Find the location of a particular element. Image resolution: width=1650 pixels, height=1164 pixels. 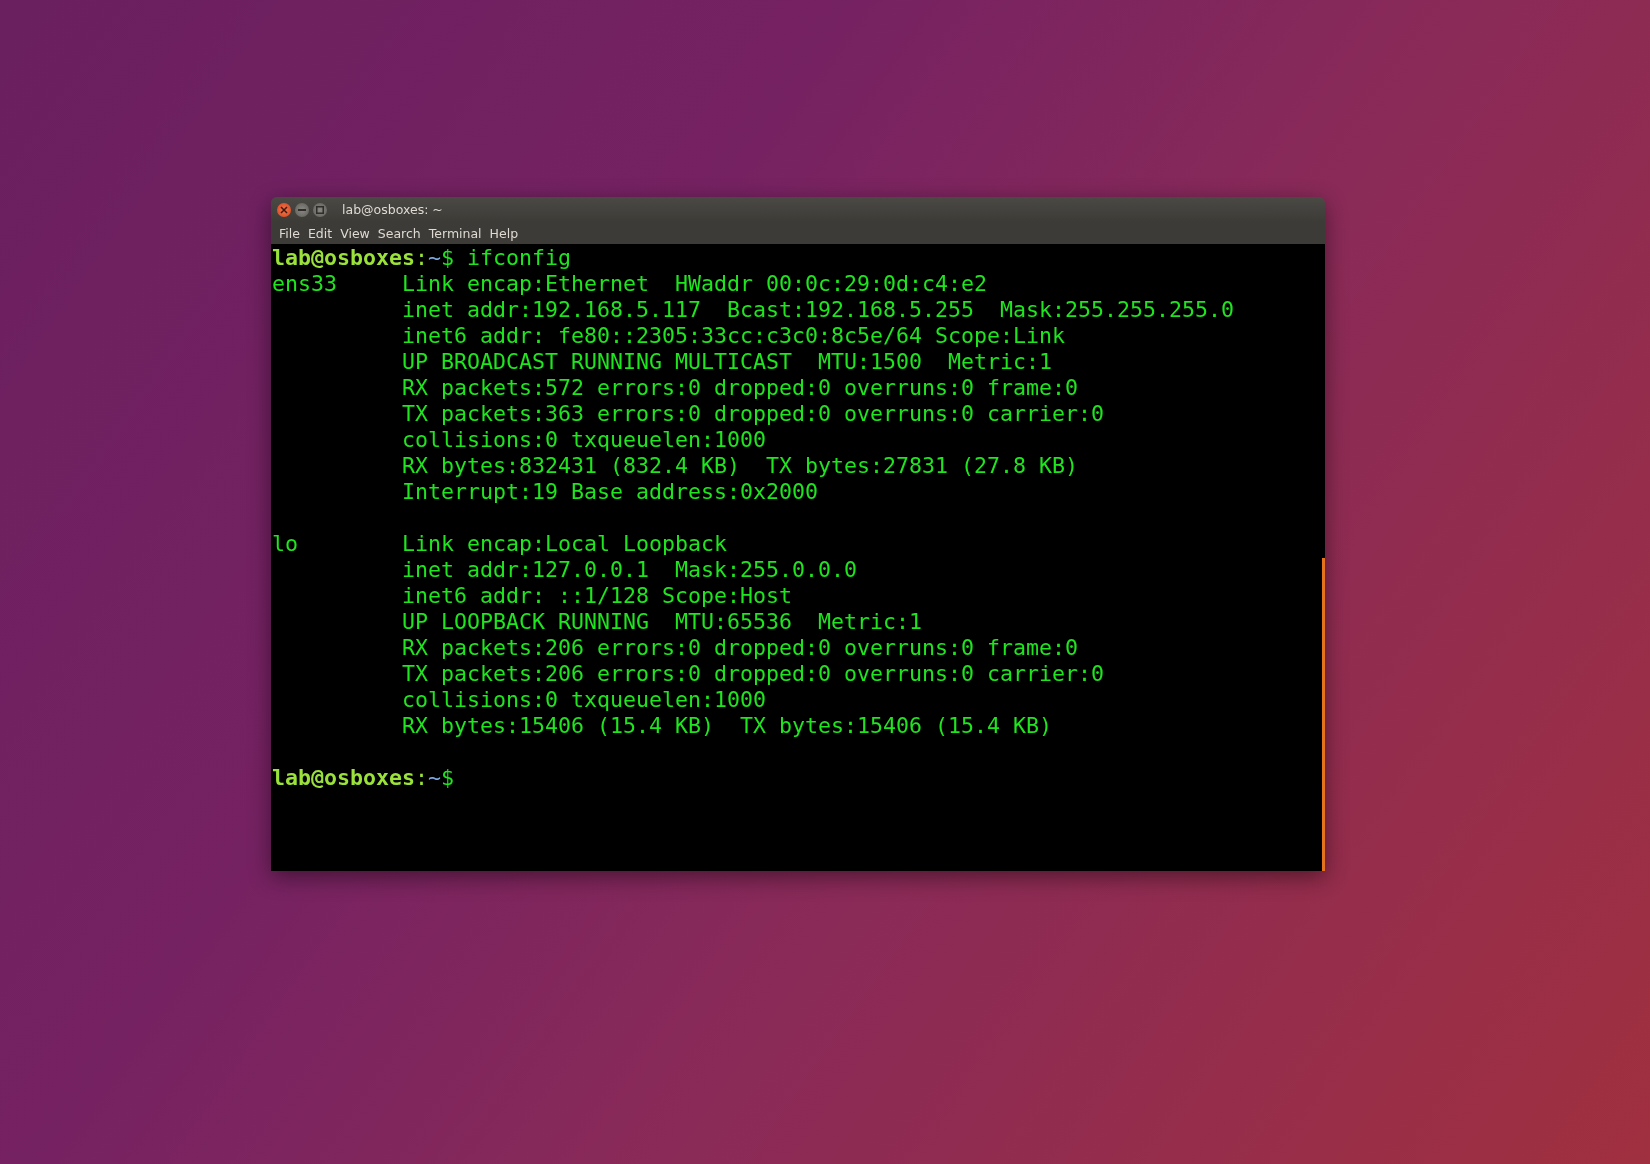

menu-item: File is located at coordinates (289, 233).